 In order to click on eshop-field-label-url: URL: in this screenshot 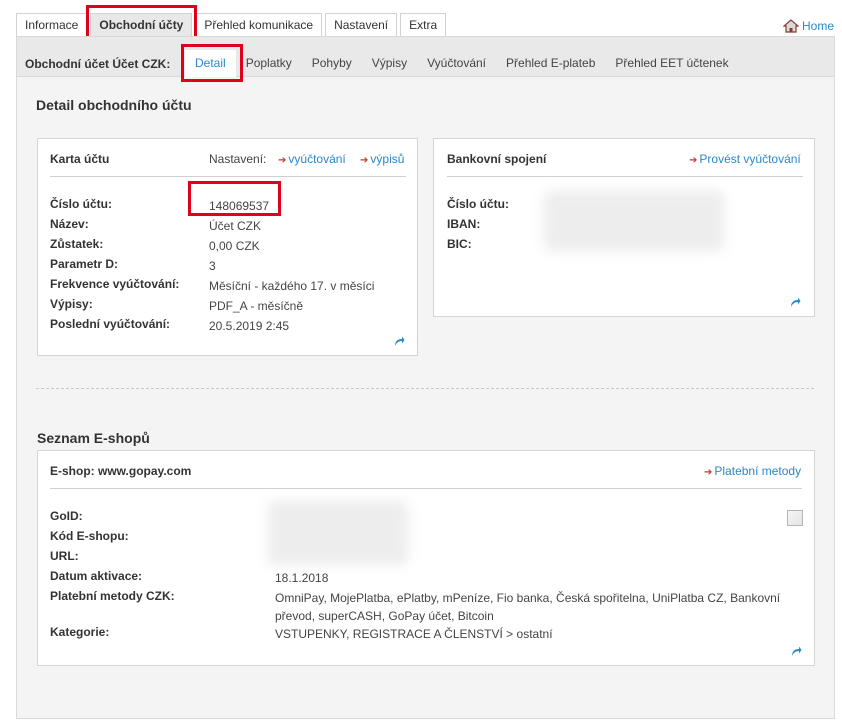, I will do `click(64, 556)`.